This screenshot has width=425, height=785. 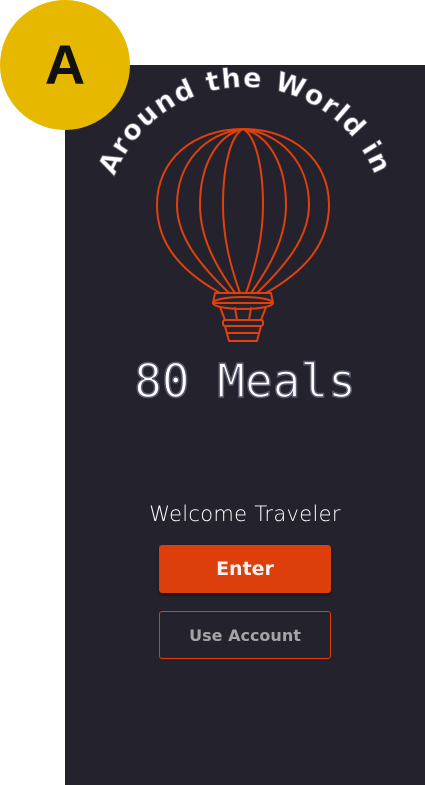 I want to click on logo-arc-textpath: Around the World in, so click(x=244, y=122).